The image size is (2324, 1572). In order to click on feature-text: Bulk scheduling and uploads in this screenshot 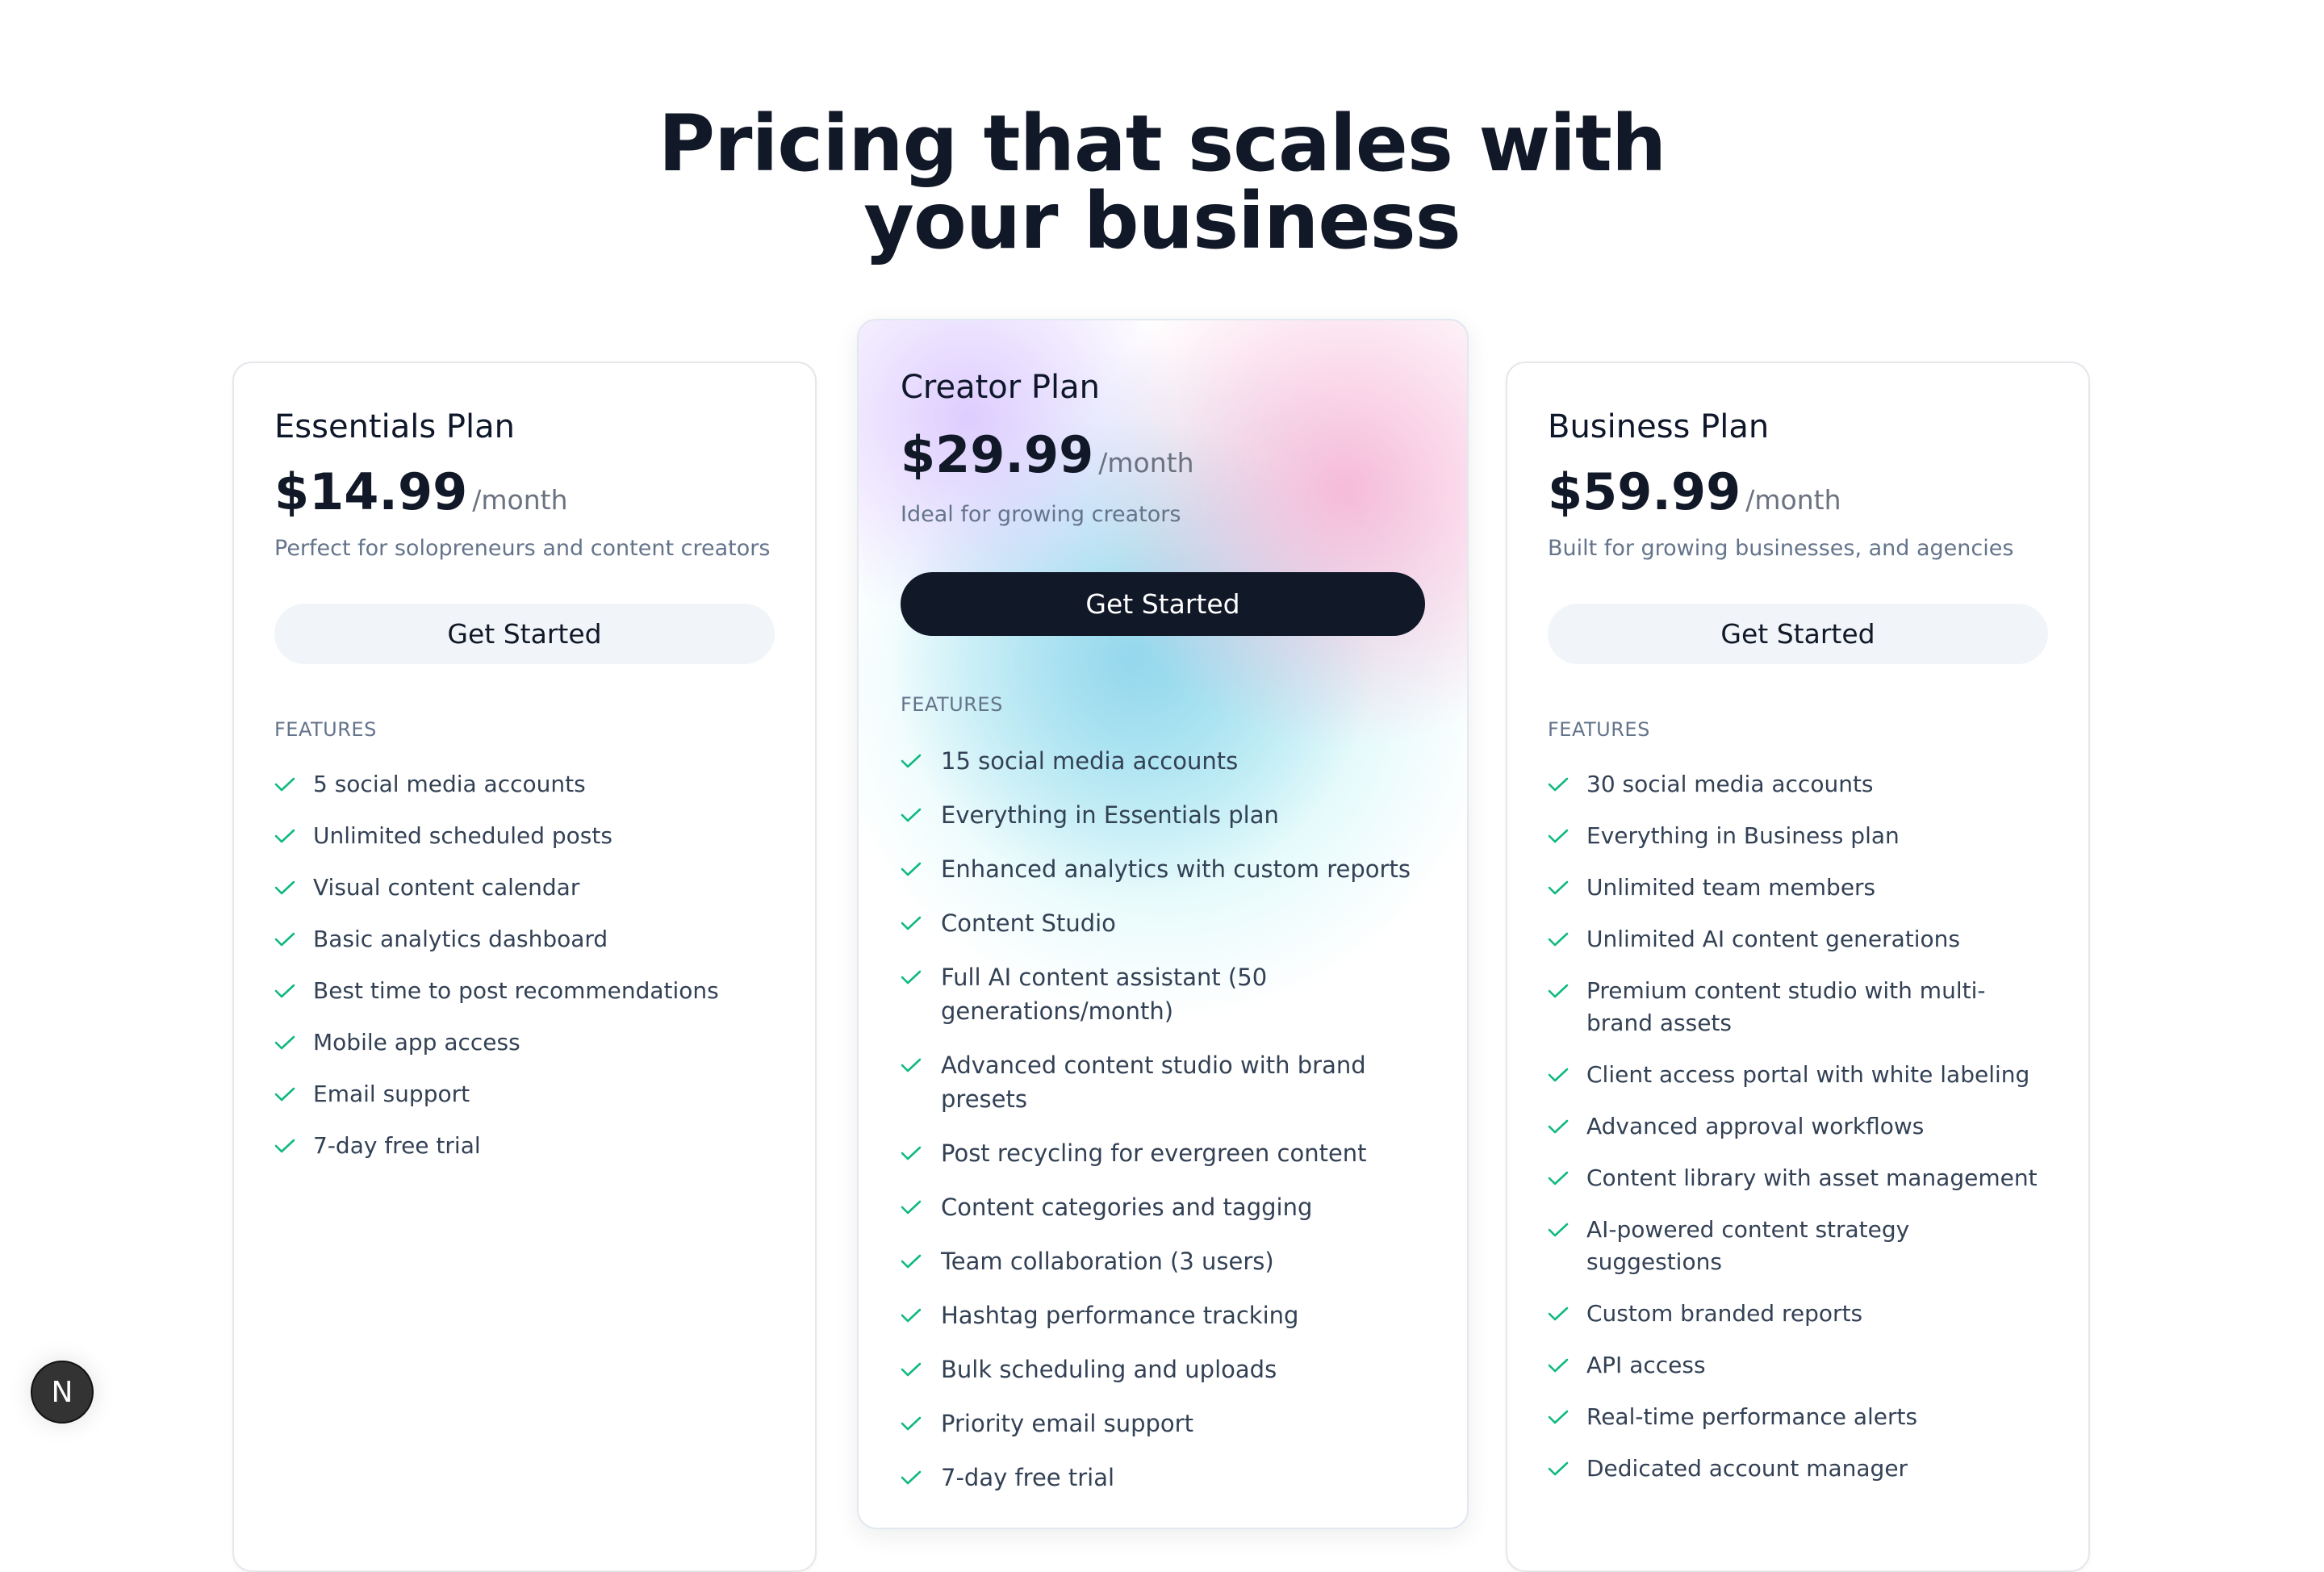, I will do `click(1109, 1369)`.